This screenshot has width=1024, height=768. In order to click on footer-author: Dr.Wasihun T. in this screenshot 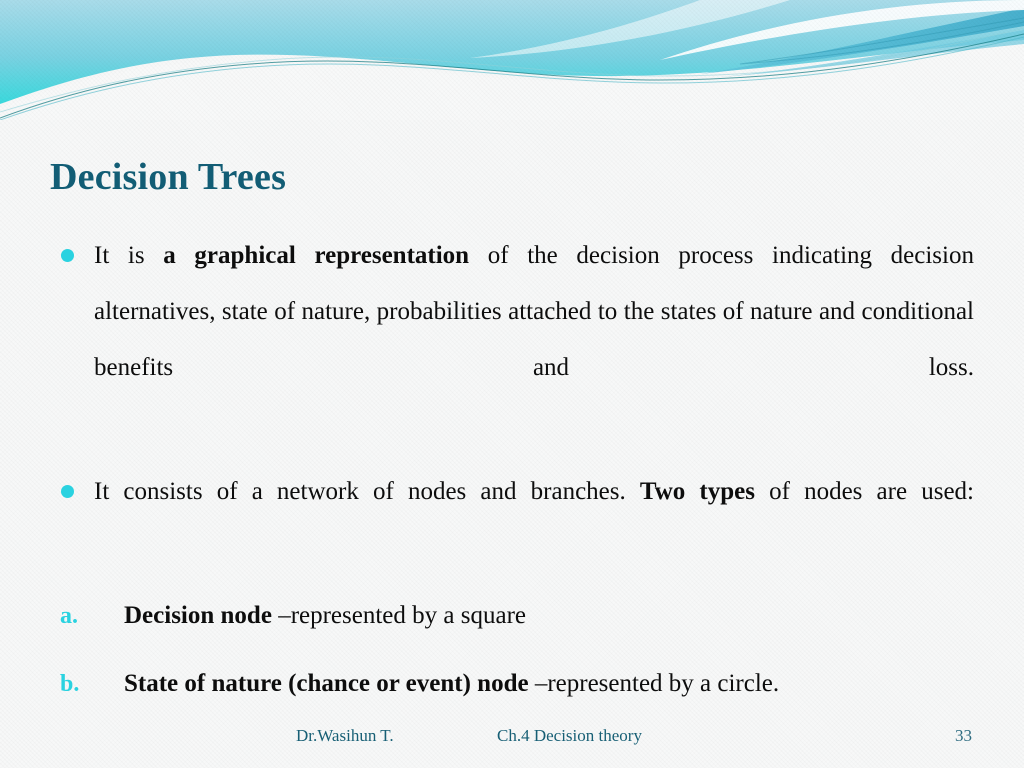, I will do `click(345, 735)`.